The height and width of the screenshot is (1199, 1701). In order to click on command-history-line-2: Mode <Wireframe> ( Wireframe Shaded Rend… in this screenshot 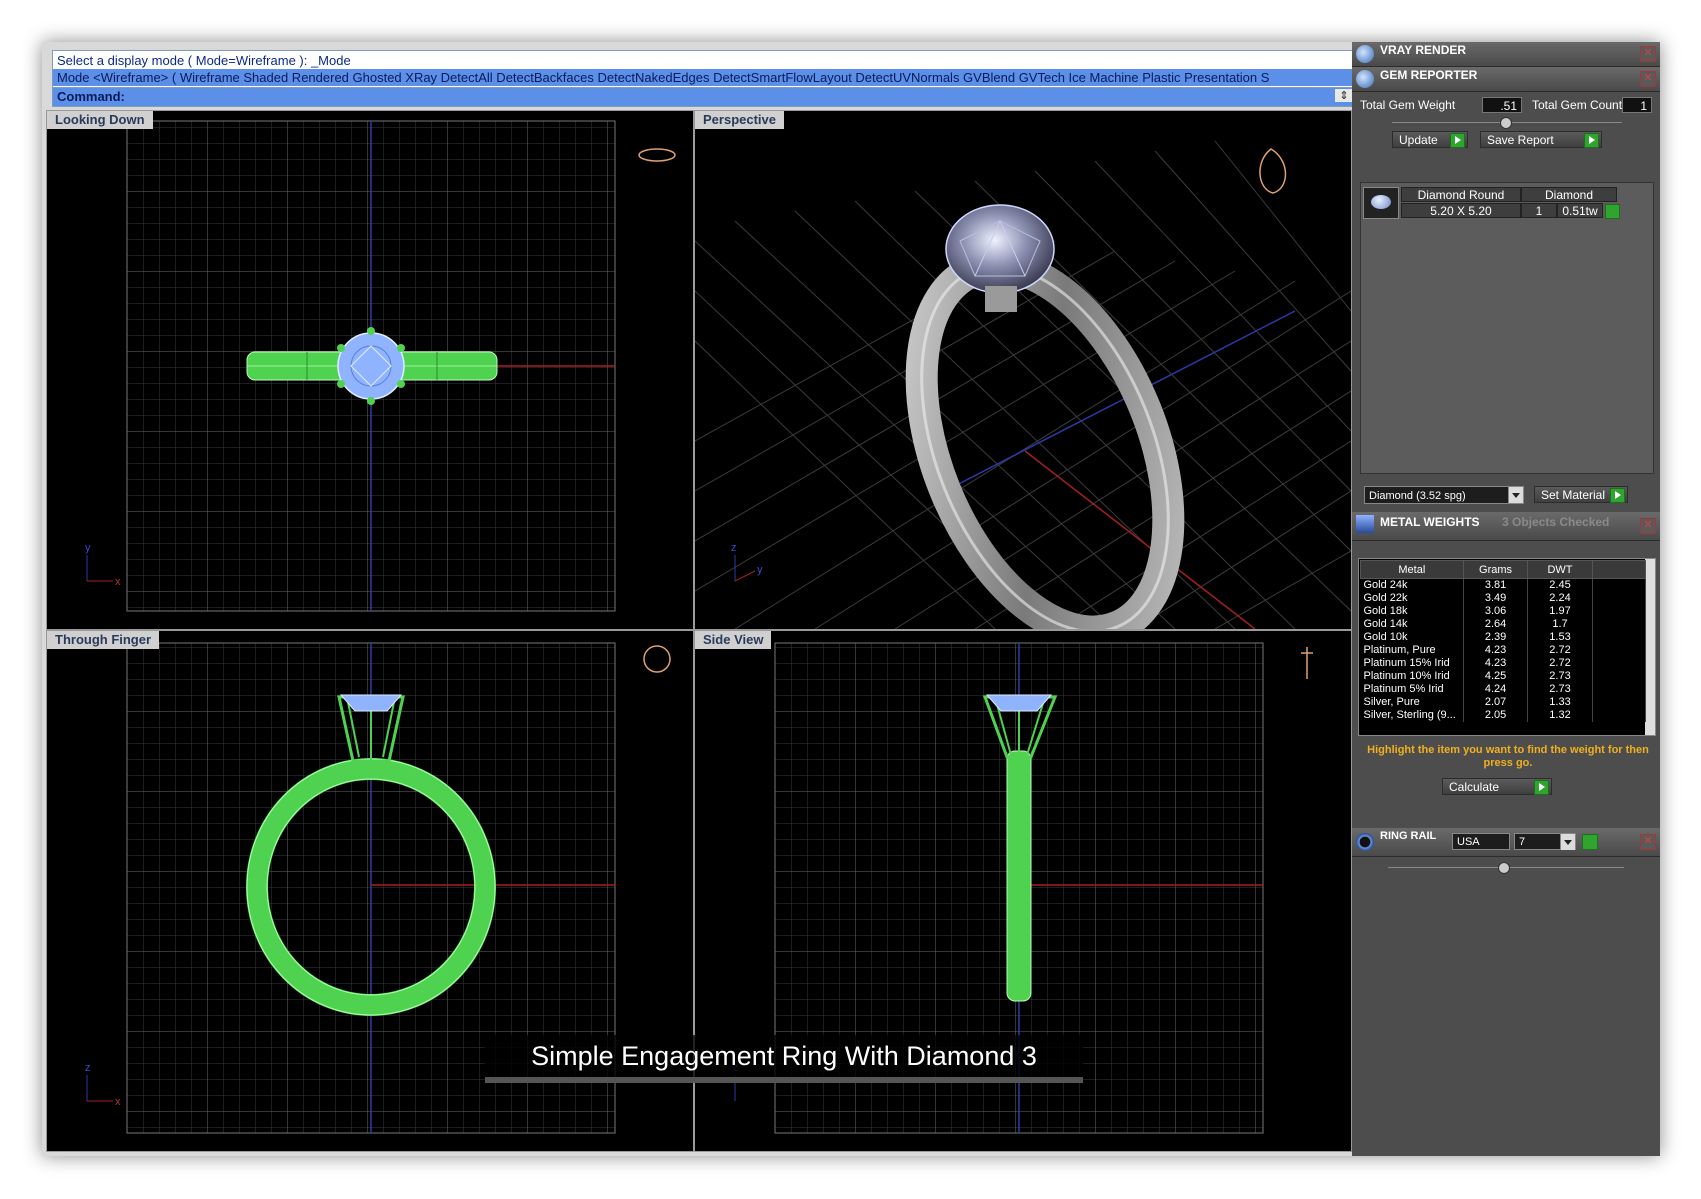, I will do `click(716, 77)`.